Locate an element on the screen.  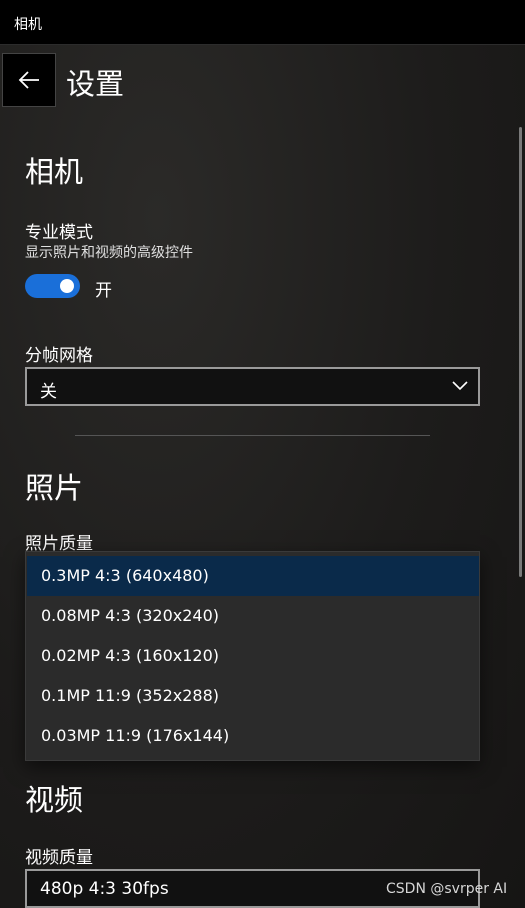
option-label: 0.02MP 4:3 (160x120) is located at coordinates (130, 655).